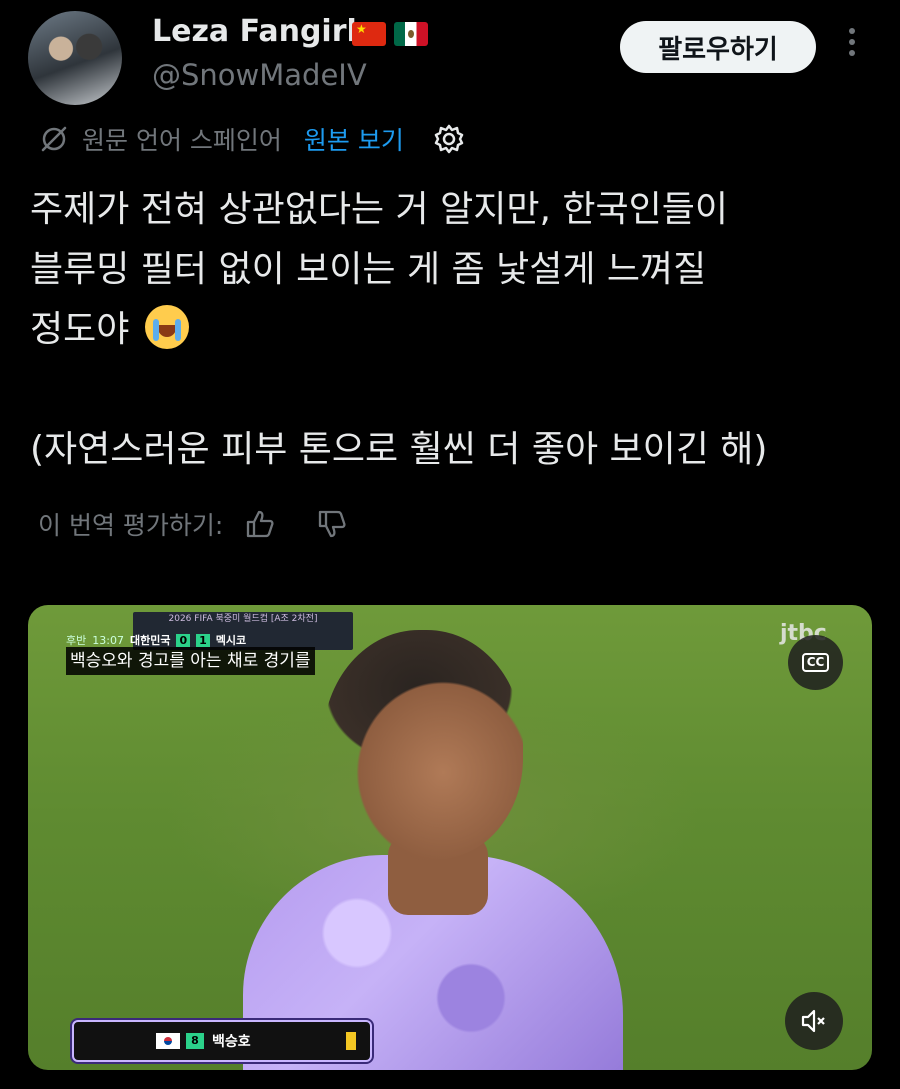 The width and height of the screenshot is (900, 1089). I want to click on cc-icon: CC, so click(815, 662).